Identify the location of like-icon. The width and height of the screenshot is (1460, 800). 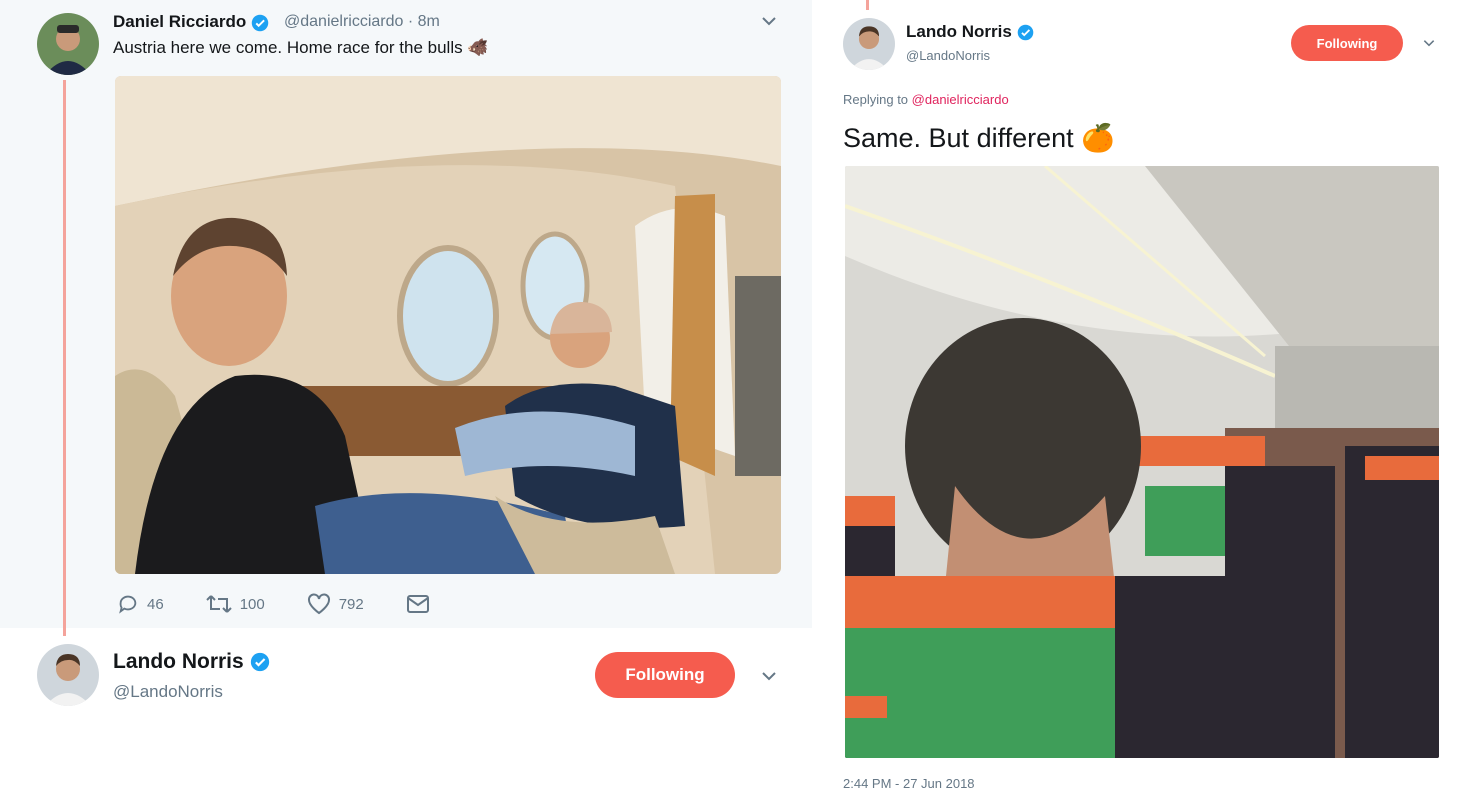
(318, 604).